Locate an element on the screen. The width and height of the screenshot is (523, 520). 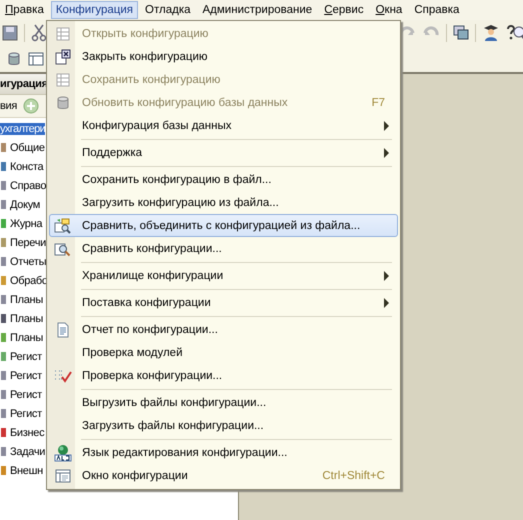
menu-bar-item: Сервис is located at coordinates (344, 10).